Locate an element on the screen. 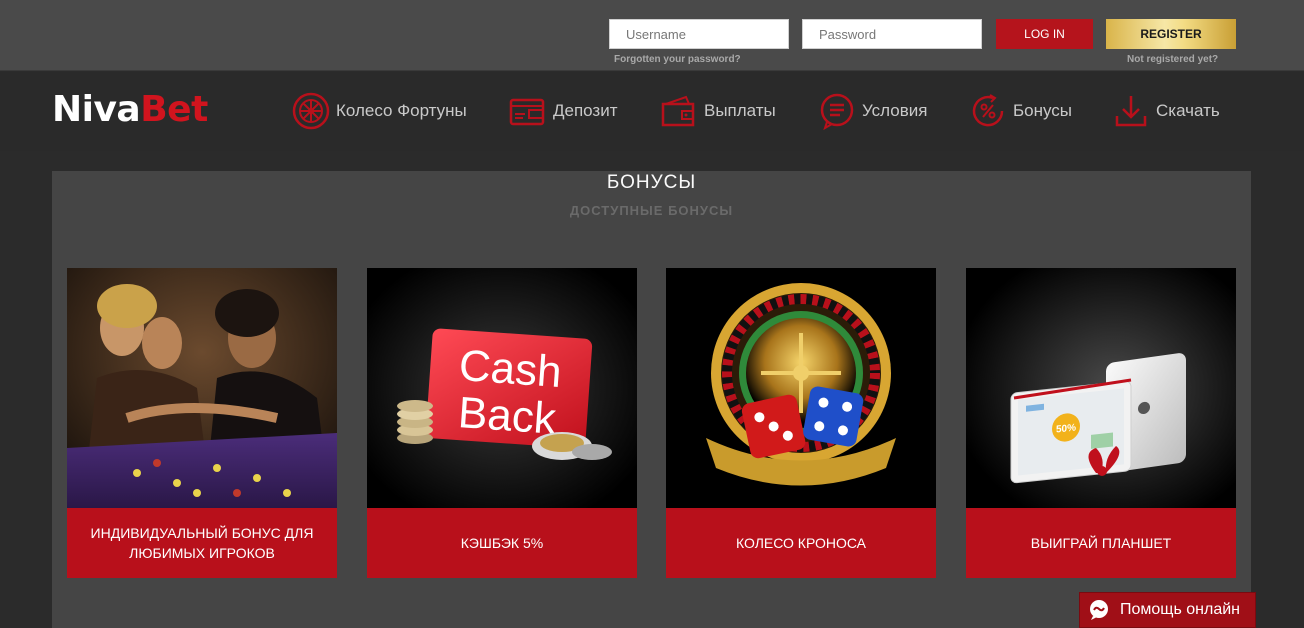  help-label: Помощь онлайн is located at coordinates (1180, 609).